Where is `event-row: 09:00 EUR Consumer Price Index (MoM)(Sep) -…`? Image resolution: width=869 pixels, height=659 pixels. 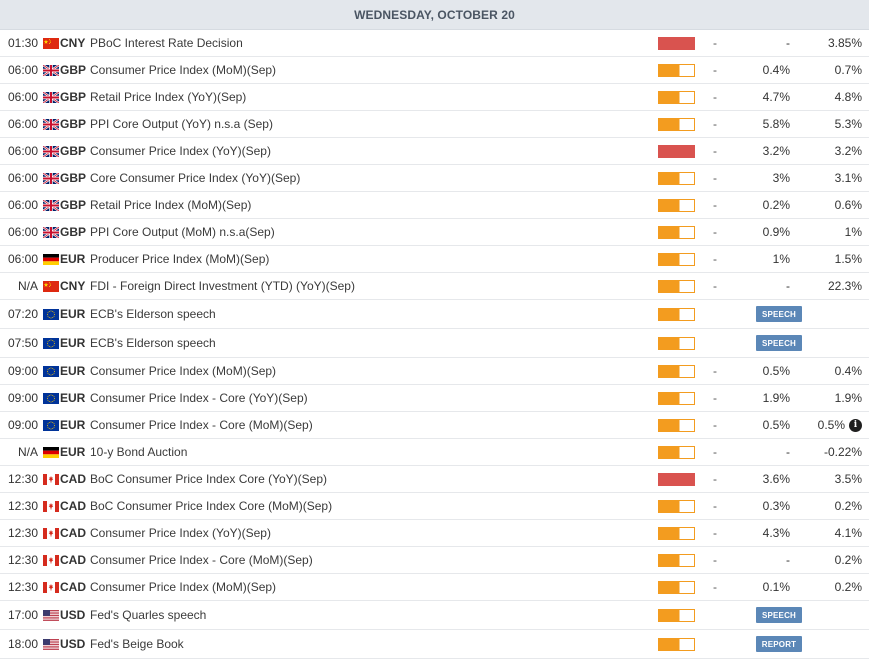 event-row: 09:00 EUR Consumer Price Index (MoM)(Sep) -… is located at coordinates (434, 371).